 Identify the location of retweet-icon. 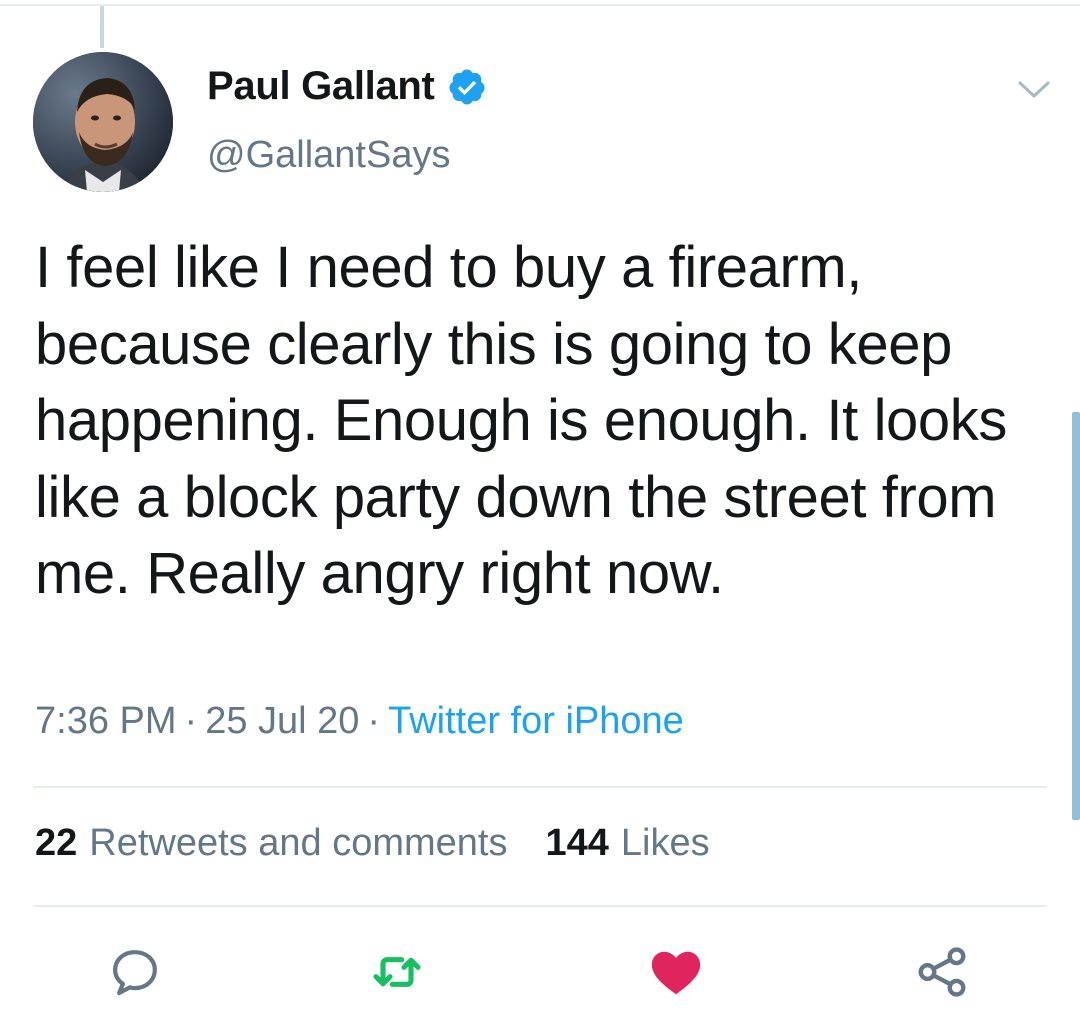
(397, 972).